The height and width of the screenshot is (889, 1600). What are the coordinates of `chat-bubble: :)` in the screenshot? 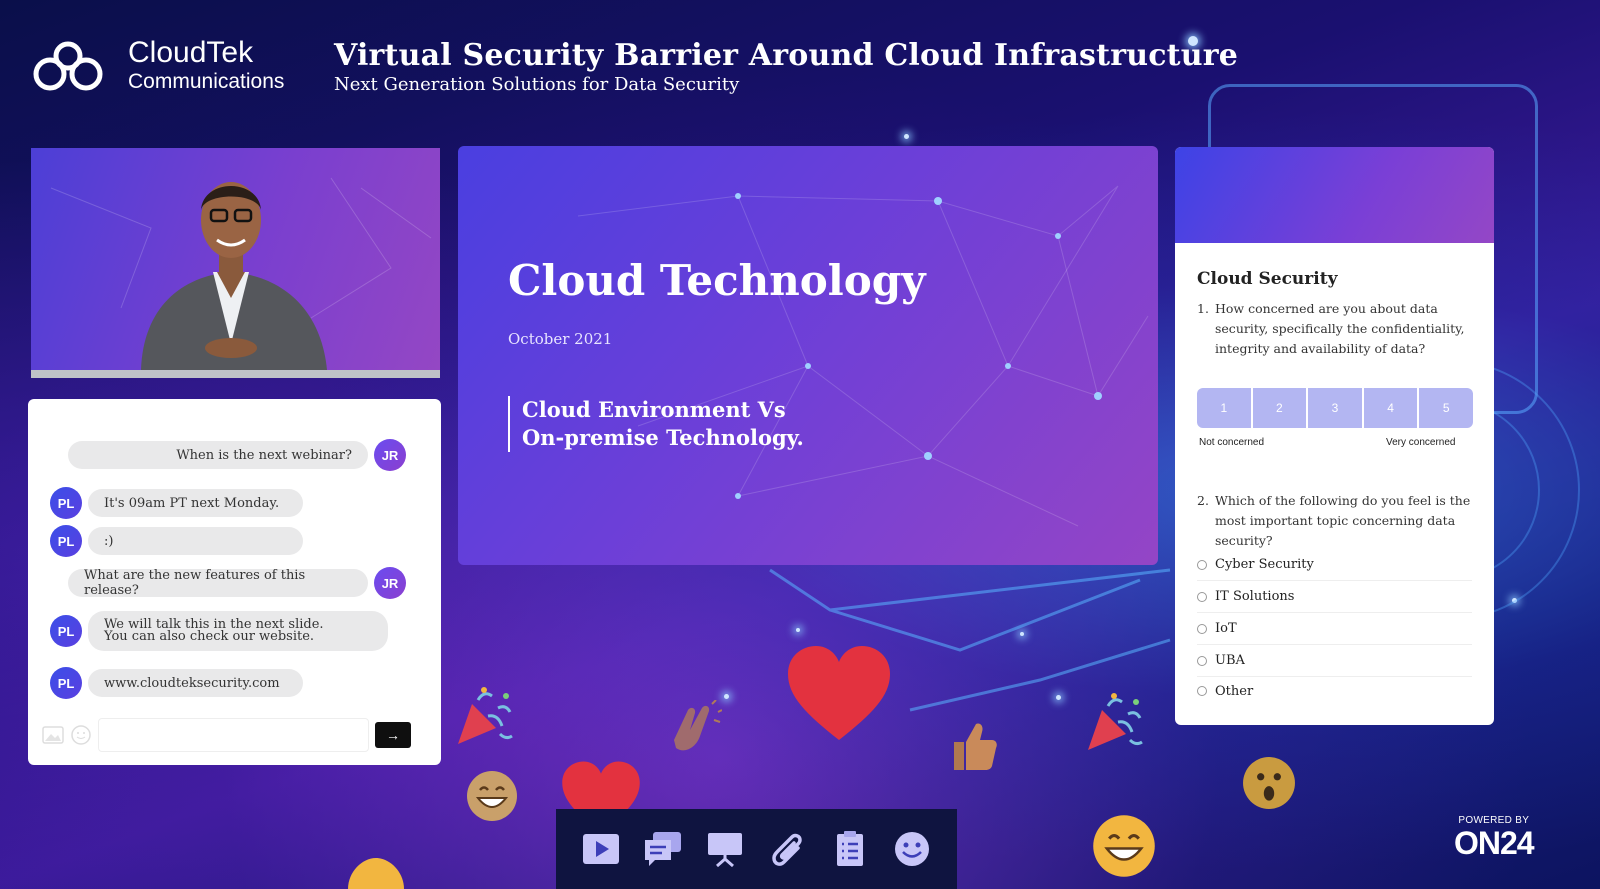 It's located at (195, 541).